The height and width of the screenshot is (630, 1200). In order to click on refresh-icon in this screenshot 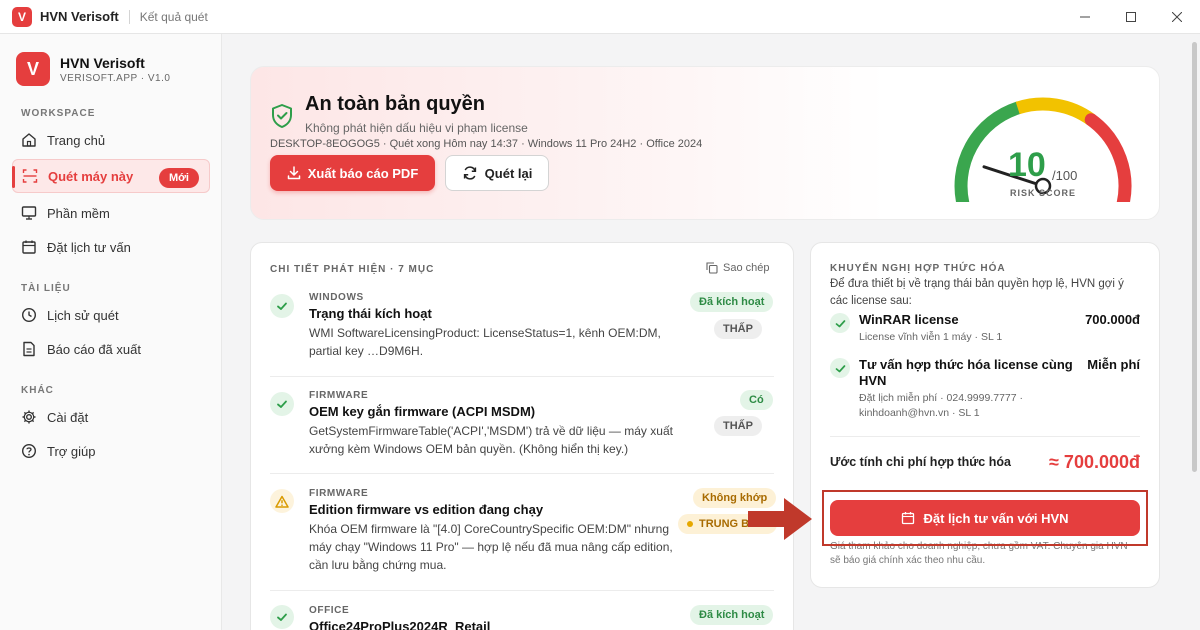, I will do `click(469, 173)`.